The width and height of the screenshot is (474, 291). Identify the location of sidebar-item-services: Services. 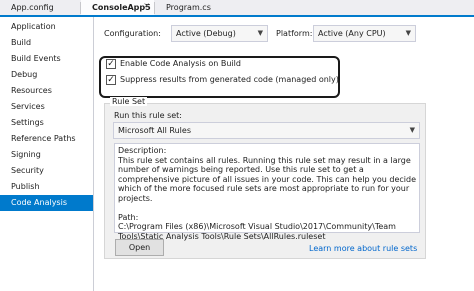
(46, 107).